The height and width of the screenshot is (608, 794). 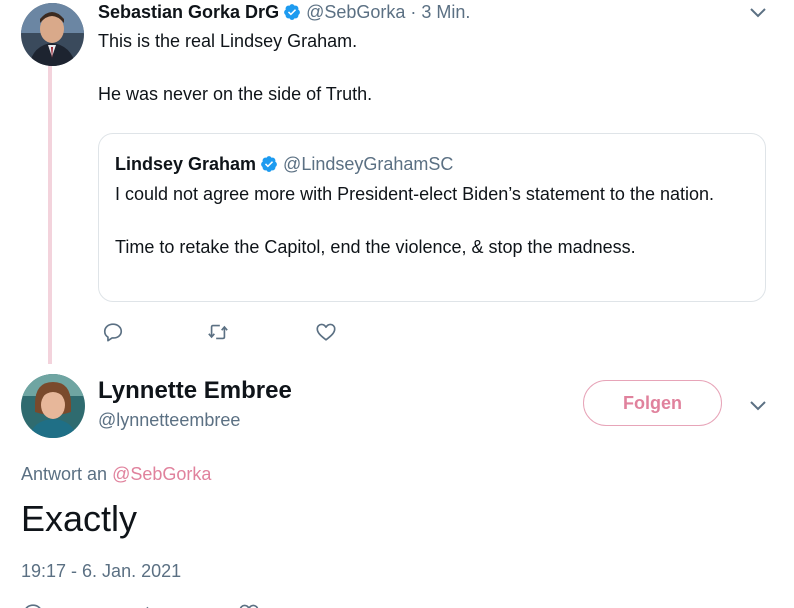 I want to click on quoted-author-name: Lindsey Graham, so click(x=186, y=164).